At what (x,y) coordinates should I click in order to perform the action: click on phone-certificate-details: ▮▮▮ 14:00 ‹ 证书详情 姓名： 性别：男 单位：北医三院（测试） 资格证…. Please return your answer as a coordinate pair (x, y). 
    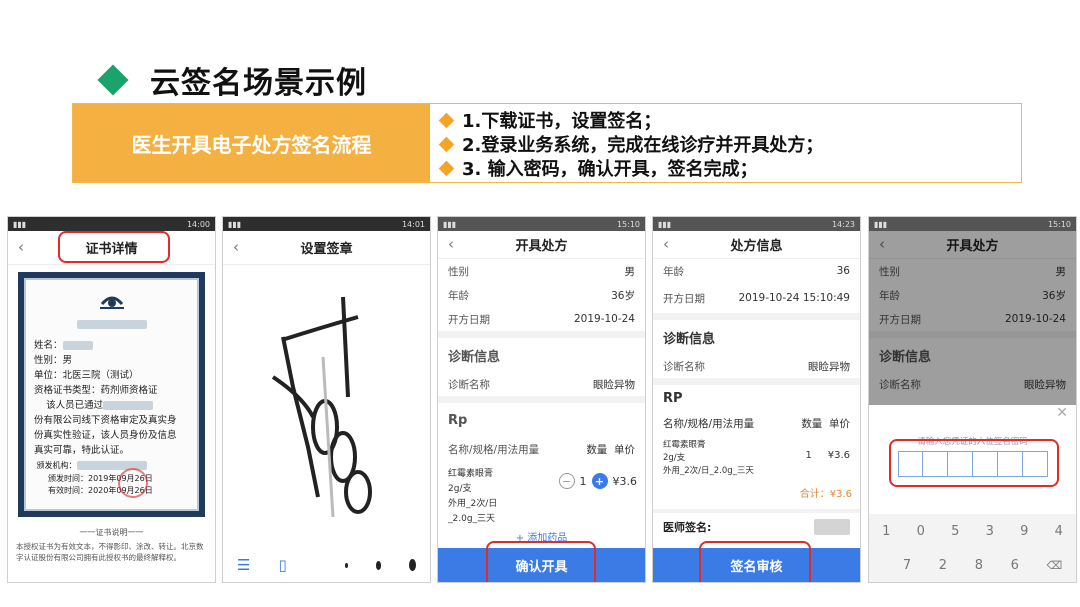
    Looking at the image, I should click on (111, 399).